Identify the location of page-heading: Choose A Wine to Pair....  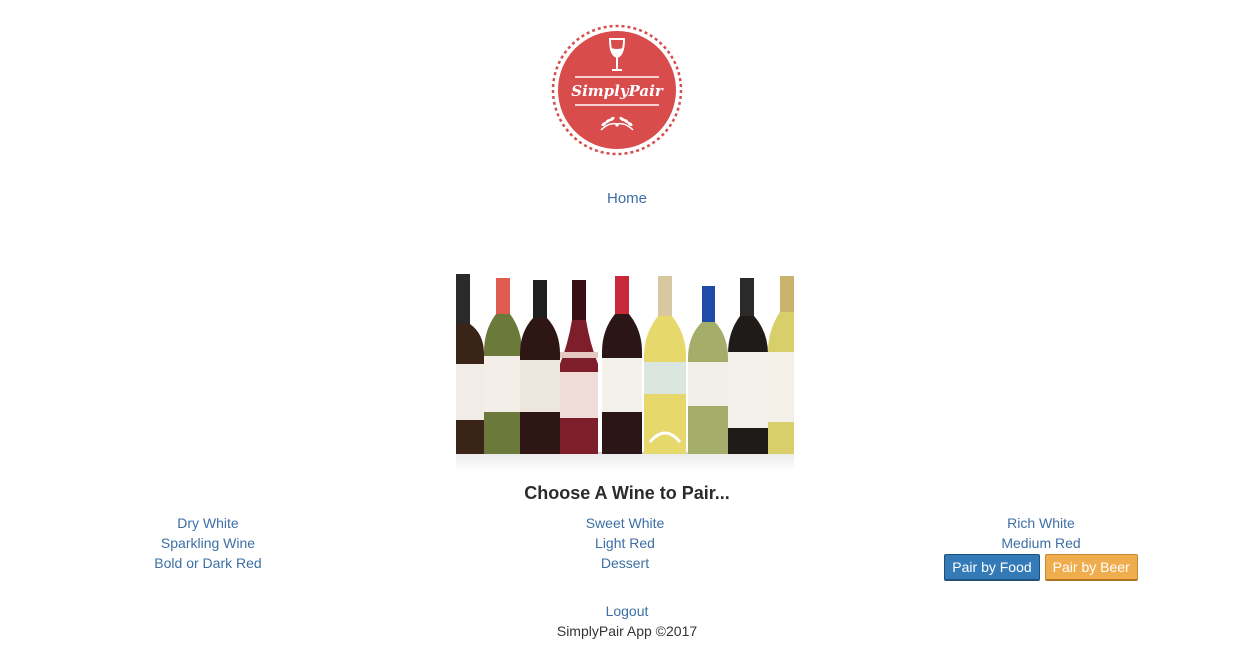
(627, 493).